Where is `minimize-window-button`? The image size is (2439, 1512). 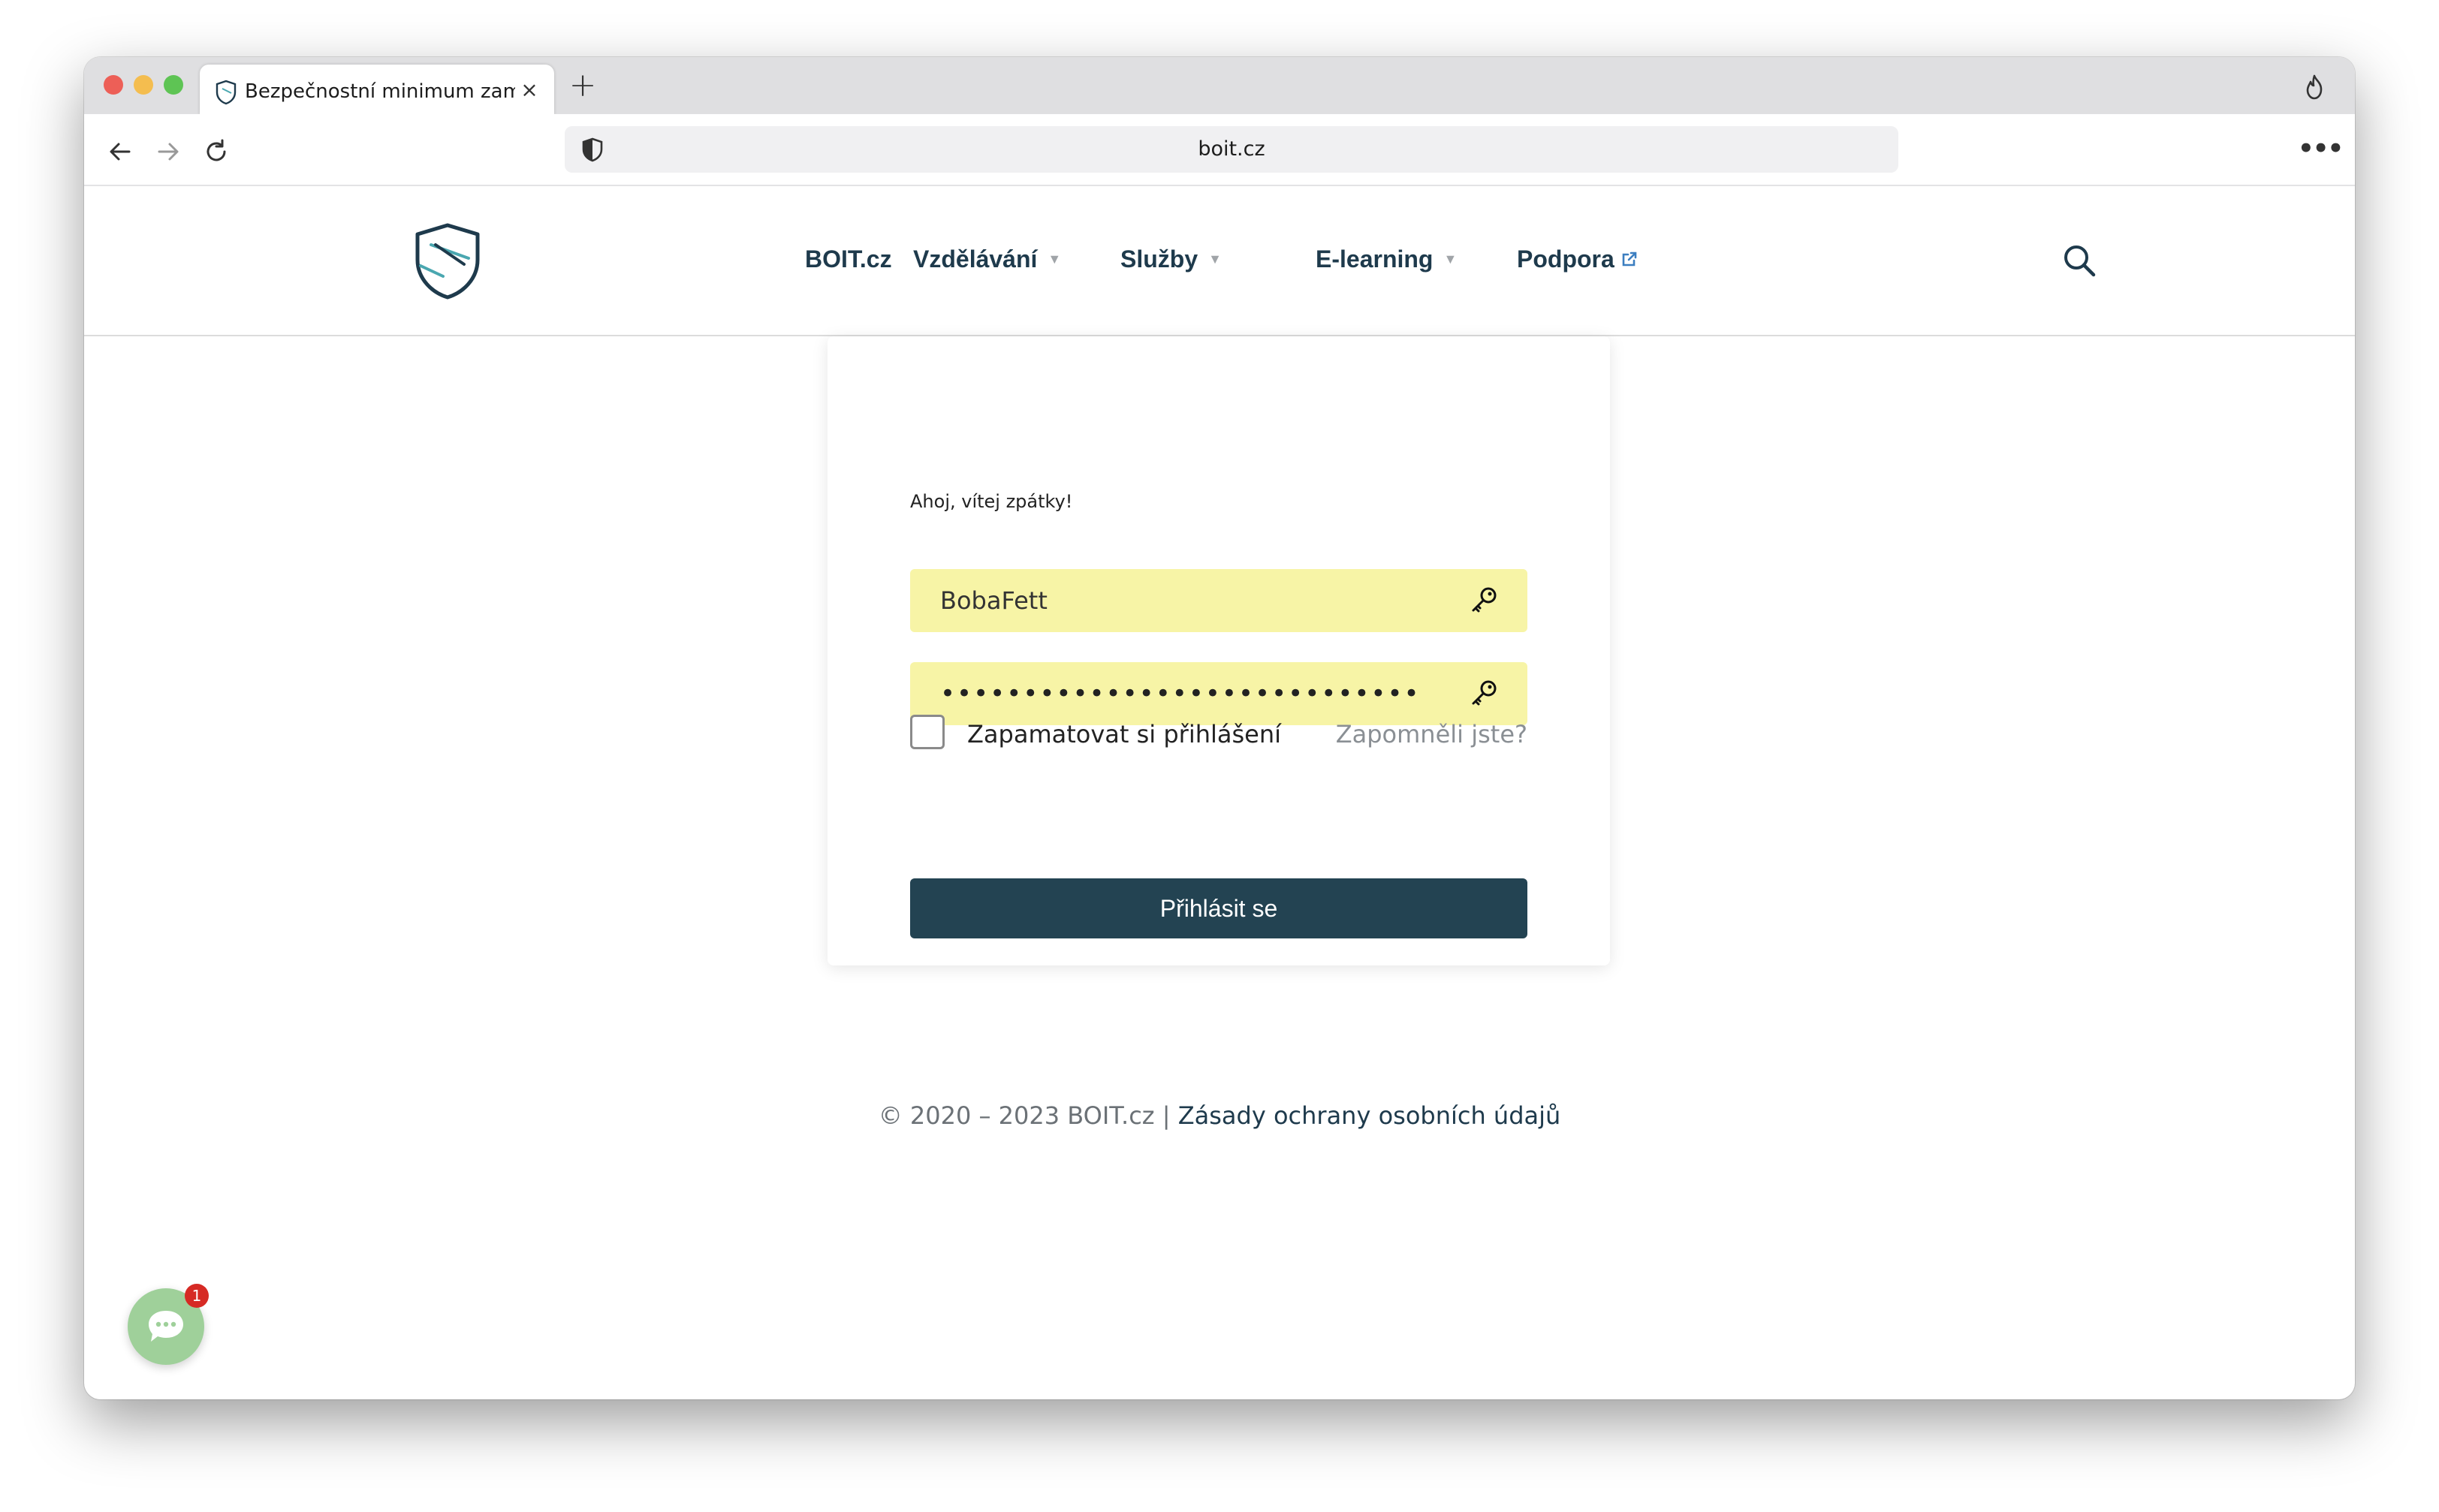 minimize-window-button is located at coordinates (143, 85).